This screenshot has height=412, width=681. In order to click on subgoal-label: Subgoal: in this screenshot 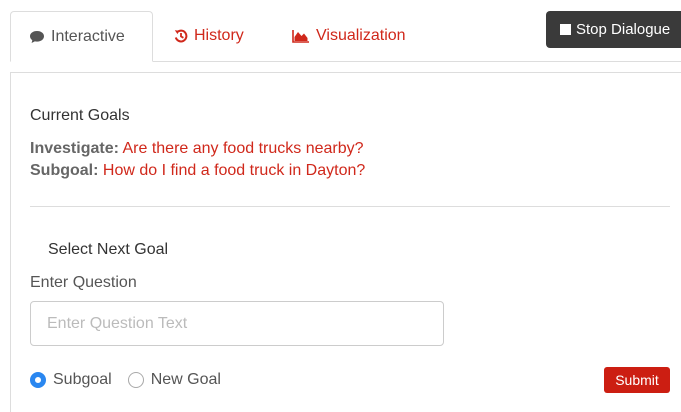, I will do `click(64, 170)`.